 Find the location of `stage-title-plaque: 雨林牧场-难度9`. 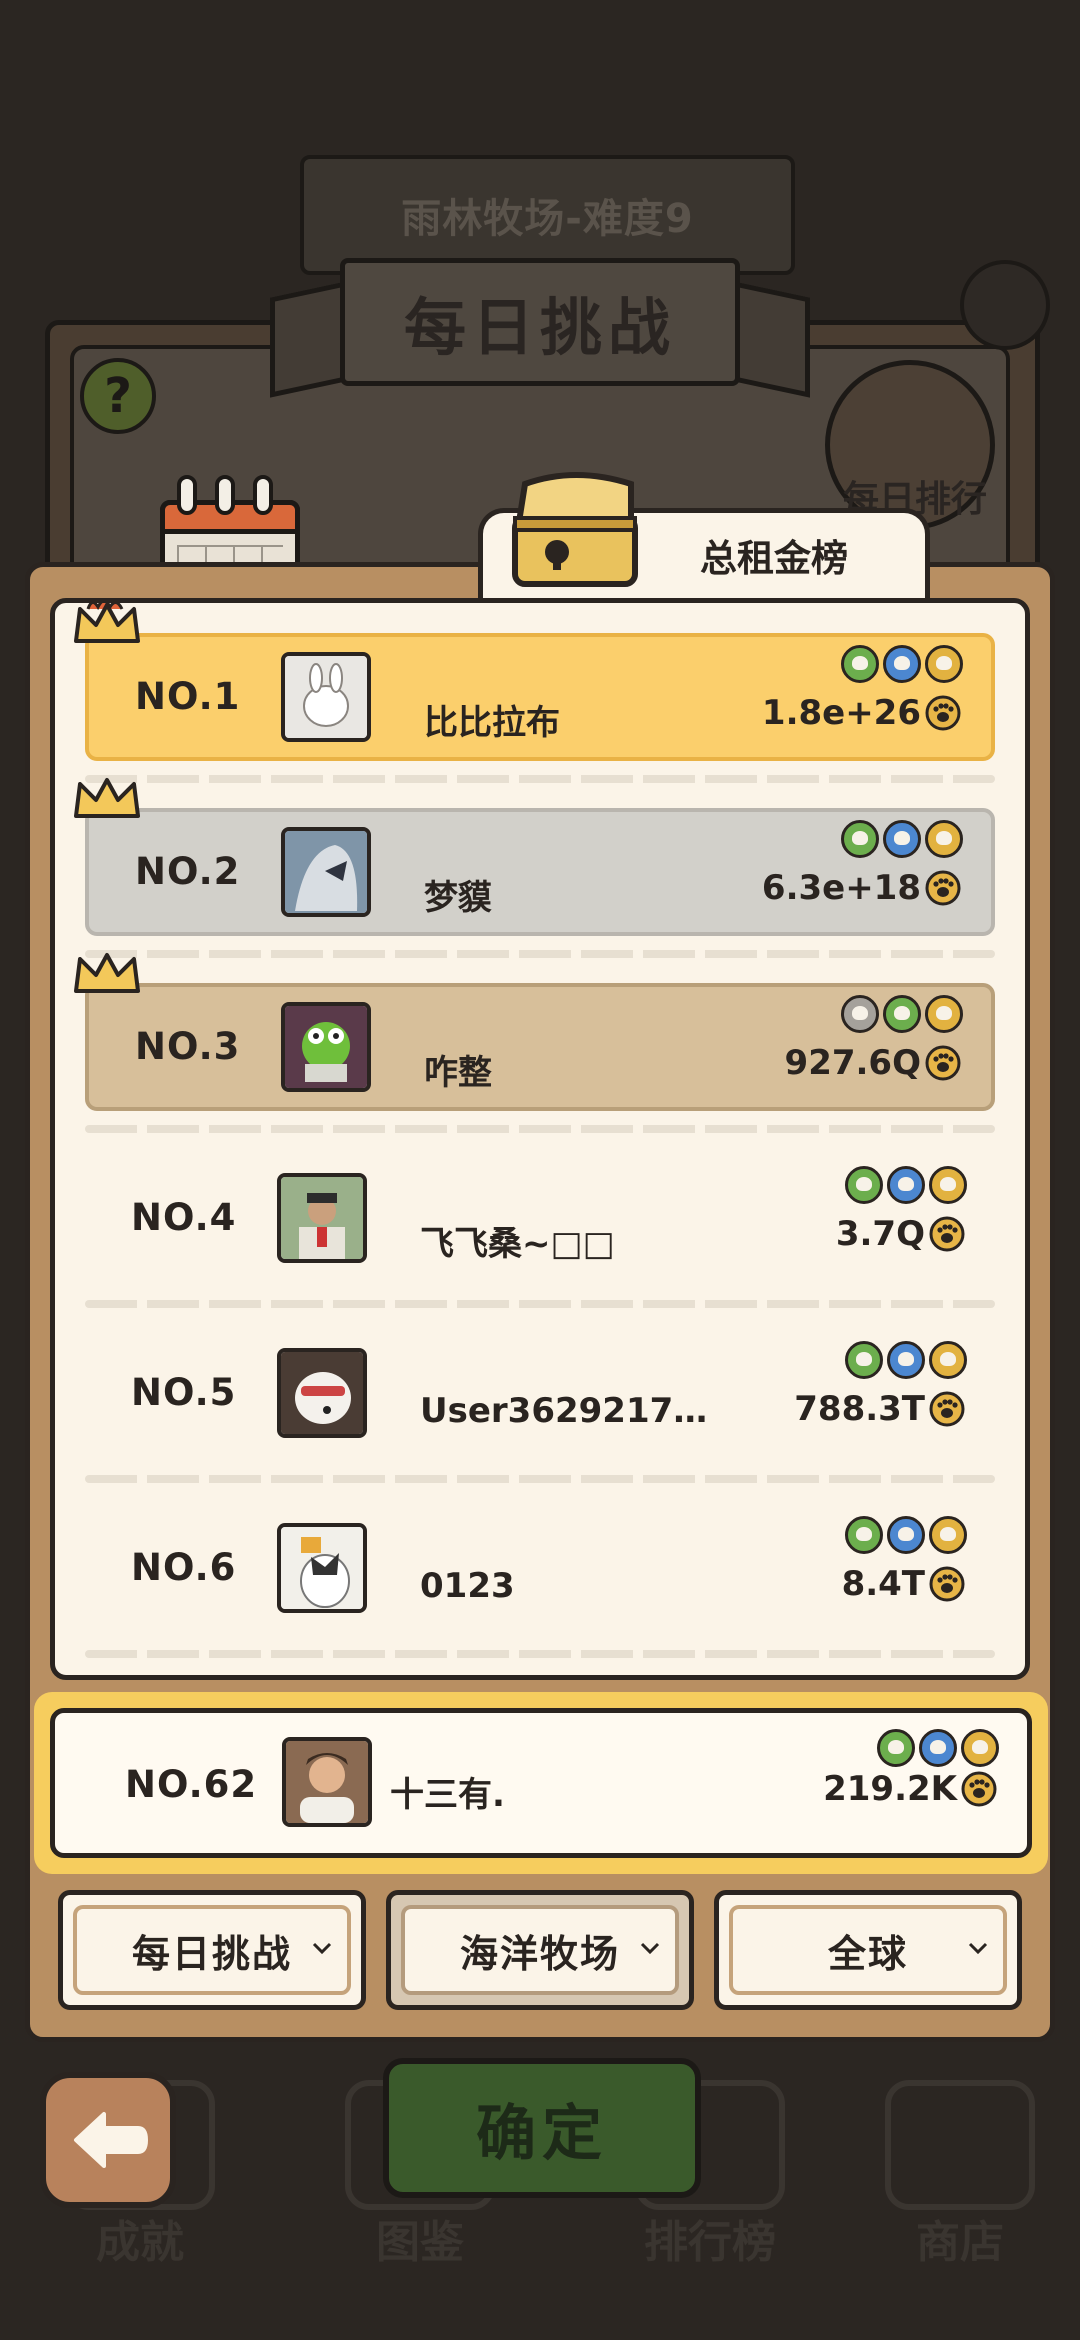

stage-title-plaque: 雨林牧场-难度9 is located at coordinates (547, 215).